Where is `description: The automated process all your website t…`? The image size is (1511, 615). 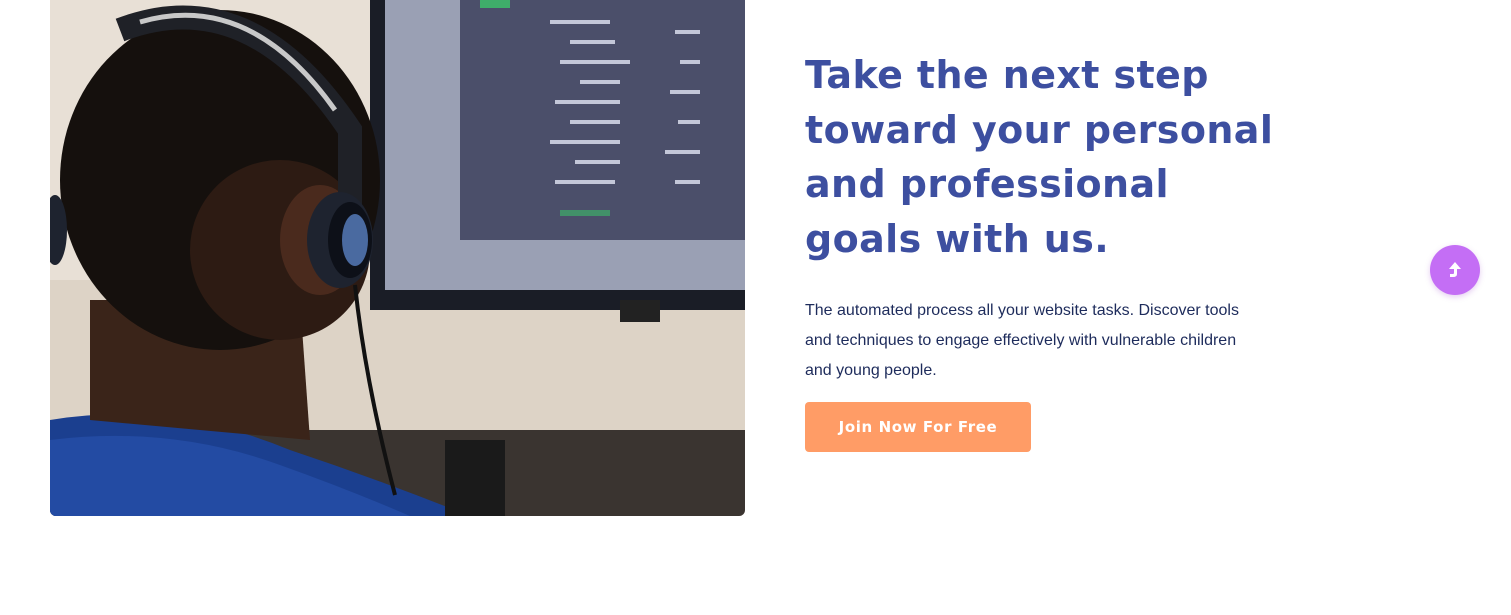
description: The automated process all your website t… is located at coordinates (1022, 340).